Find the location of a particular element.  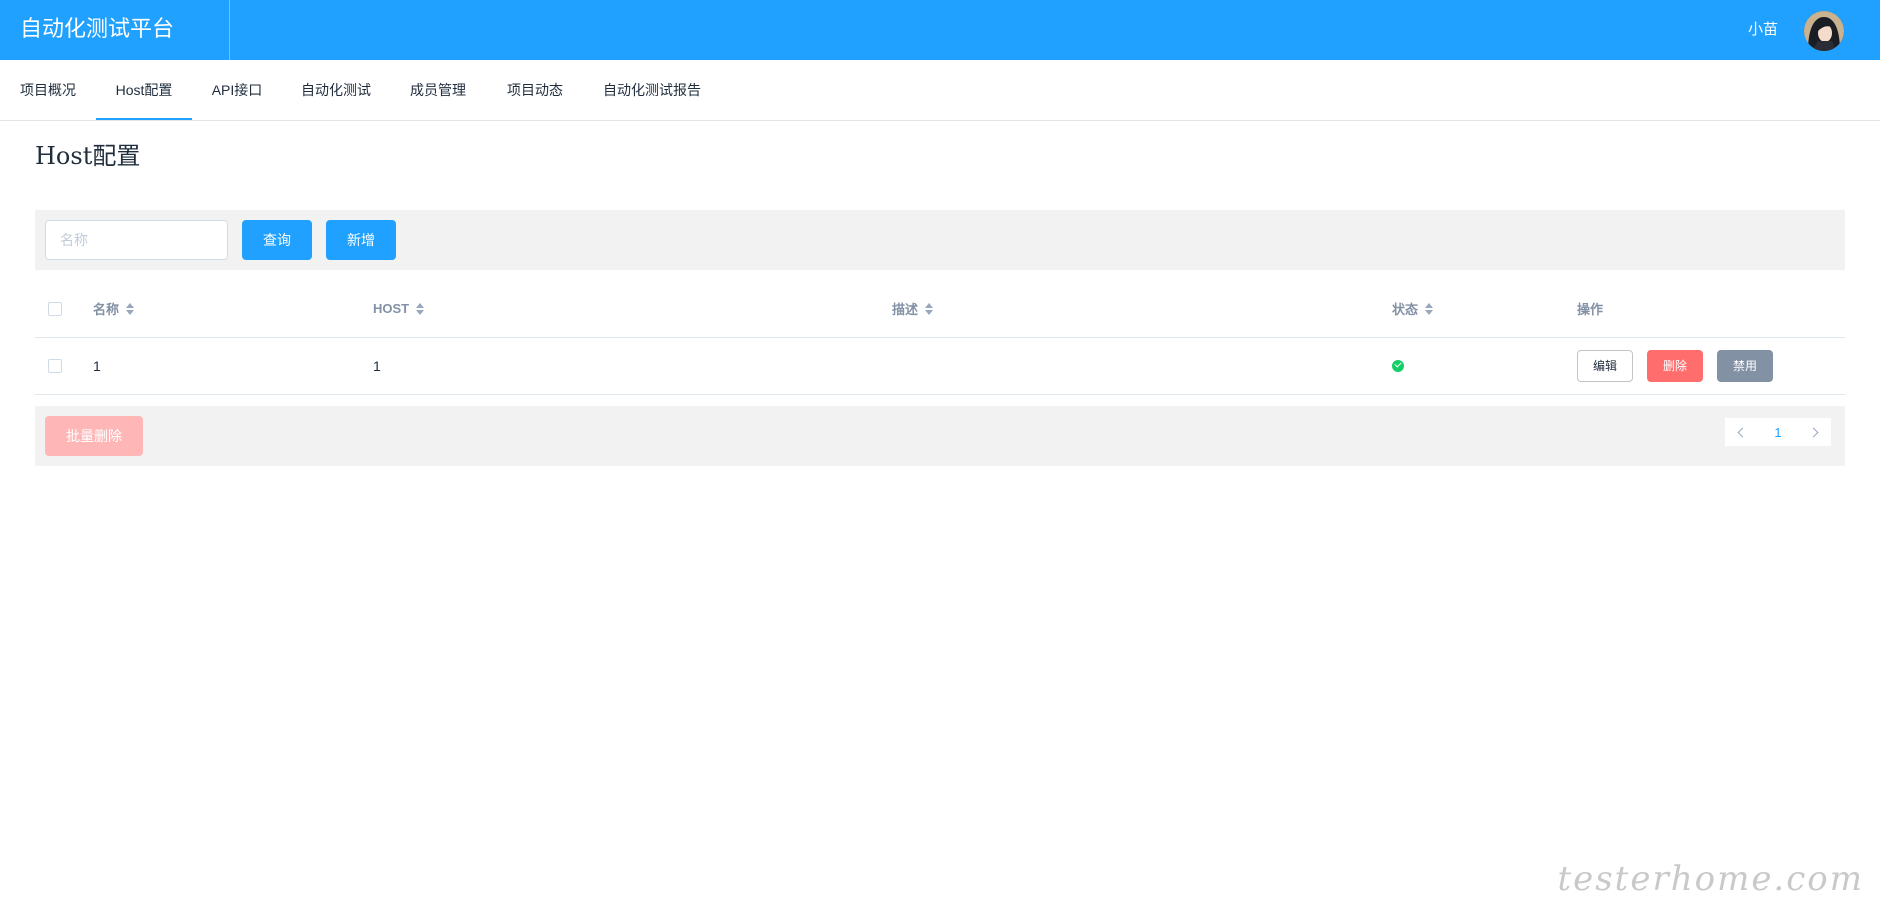

disable-button: 禁用 is located at coordinates (1745, 366).